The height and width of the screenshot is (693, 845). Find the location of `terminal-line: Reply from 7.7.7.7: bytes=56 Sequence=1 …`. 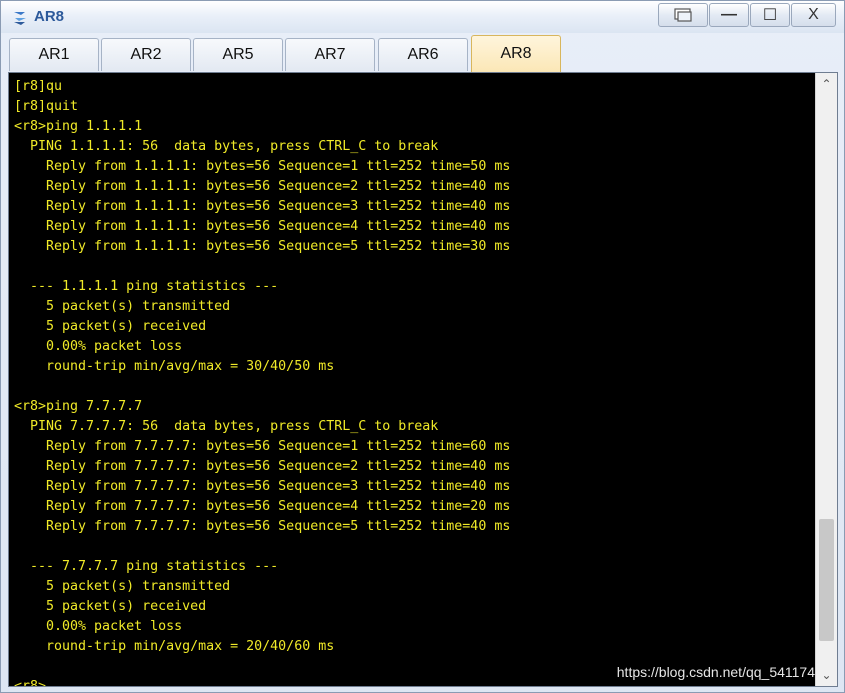

terminal-line: Reply from 7.7.7.7: bytes=56 Sequence=1 … is located at coordinates (262, 446).